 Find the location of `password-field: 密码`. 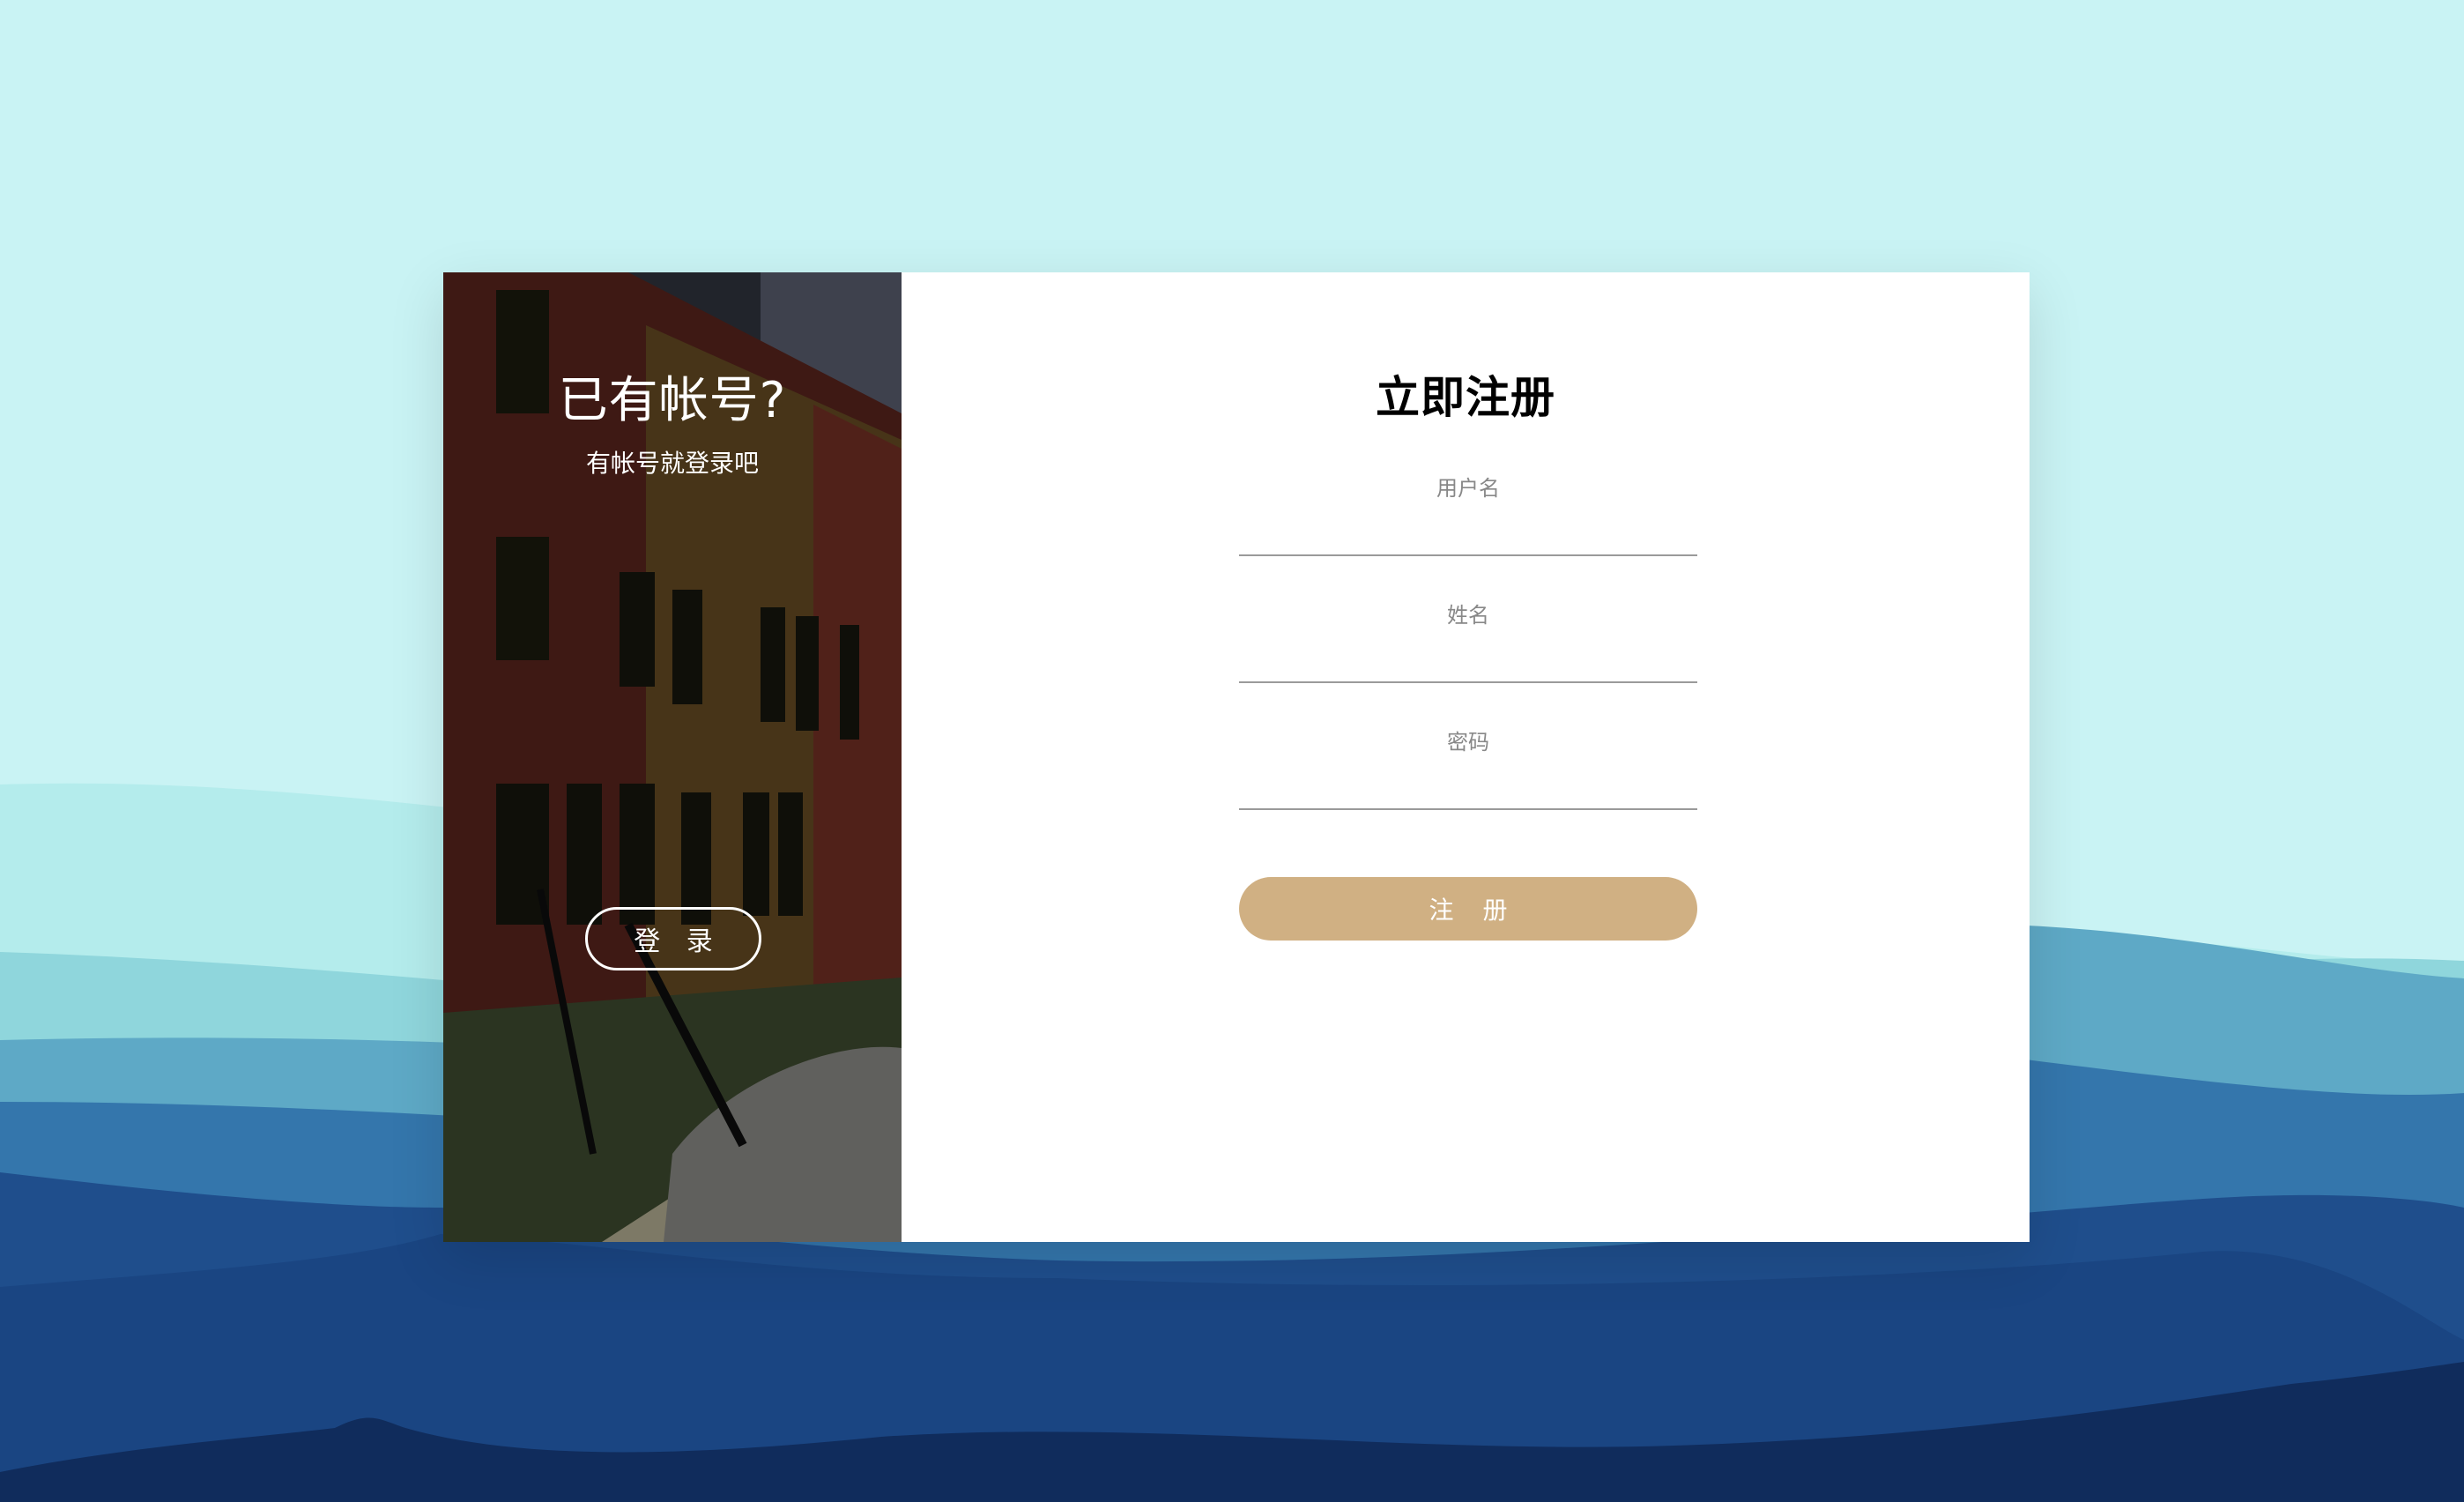

password-field: 密码 is located at coordinates (1468, 767).